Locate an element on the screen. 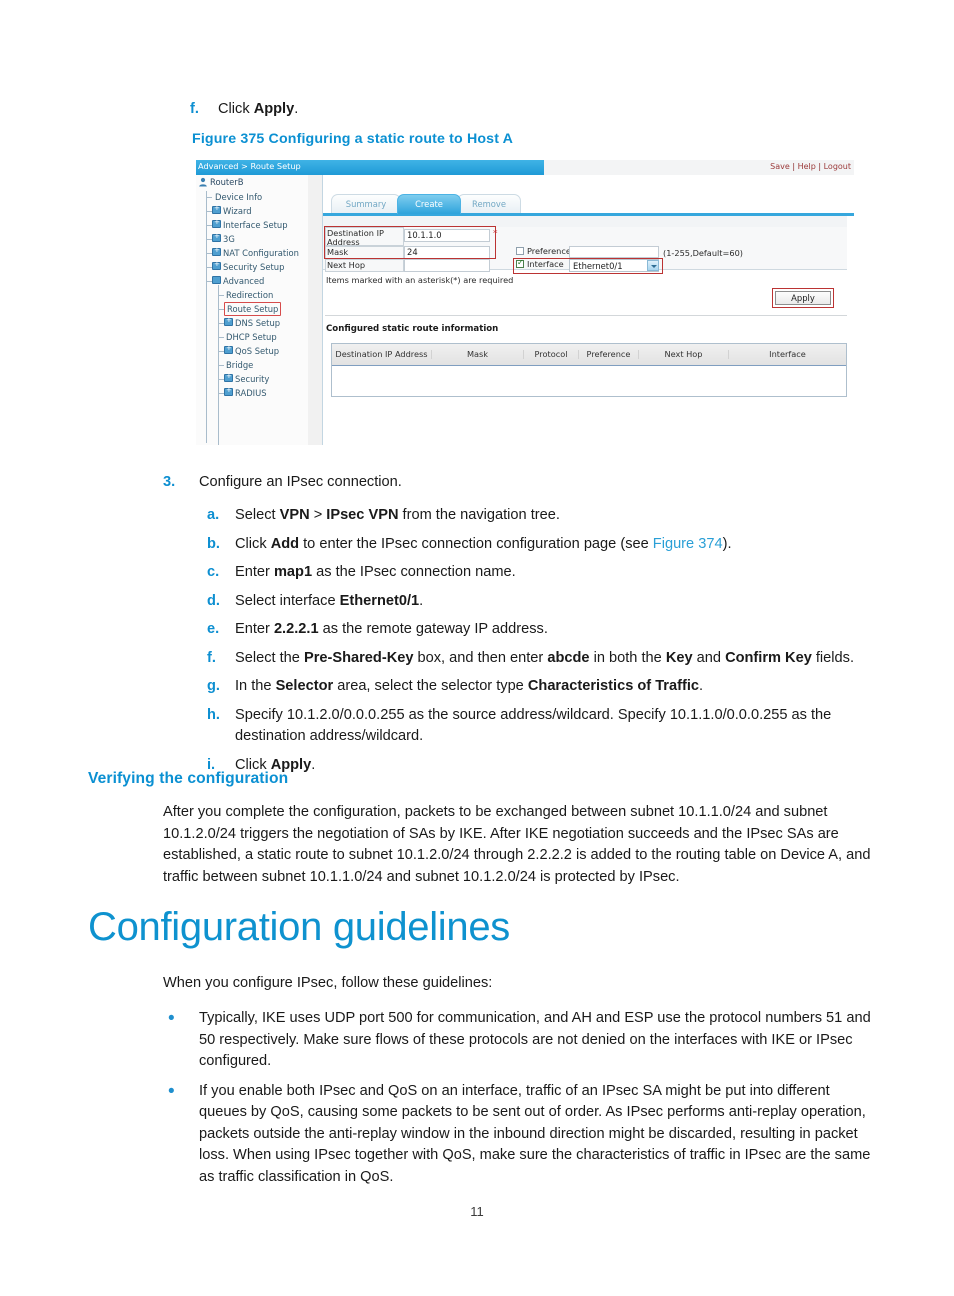  emphasis-text: abcde is located at coordinates (568, 657).